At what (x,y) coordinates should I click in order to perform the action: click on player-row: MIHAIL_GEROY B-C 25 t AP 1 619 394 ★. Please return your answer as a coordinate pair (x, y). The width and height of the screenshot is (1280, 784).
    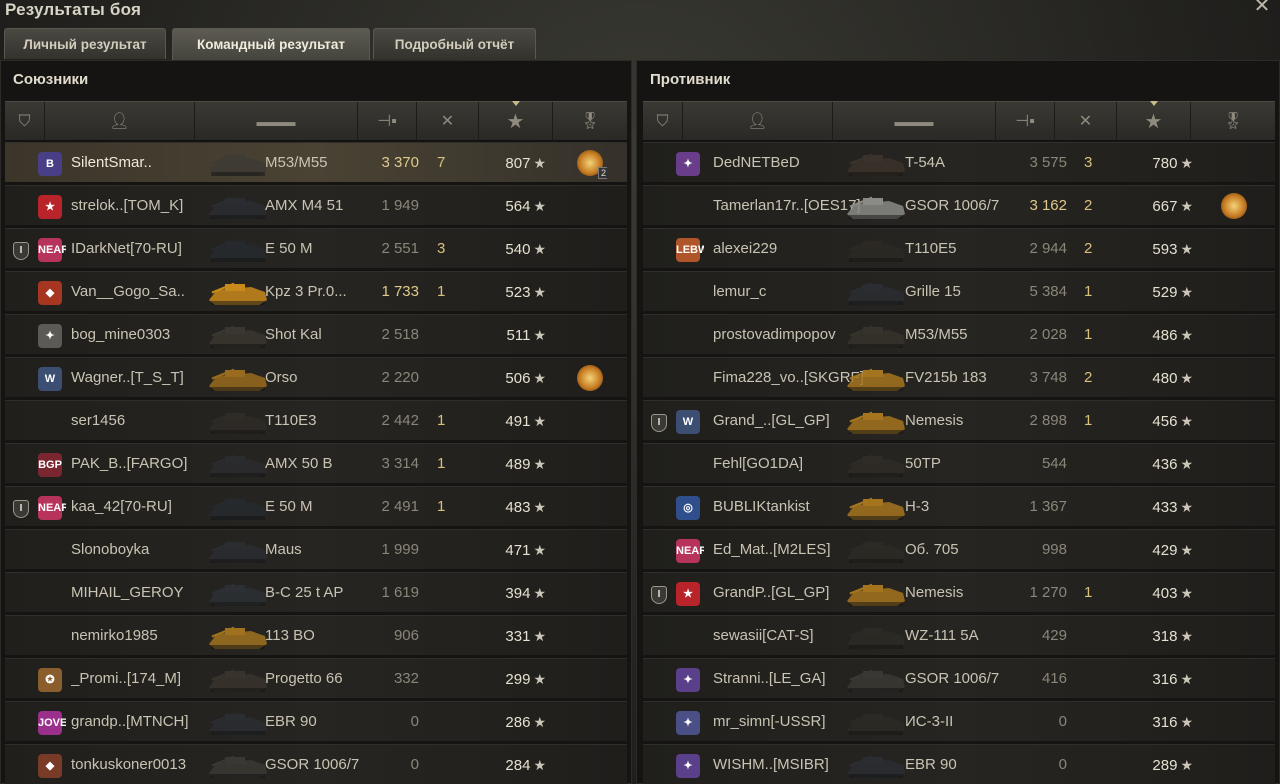
    Looking at the image, I should click on (316, 592).